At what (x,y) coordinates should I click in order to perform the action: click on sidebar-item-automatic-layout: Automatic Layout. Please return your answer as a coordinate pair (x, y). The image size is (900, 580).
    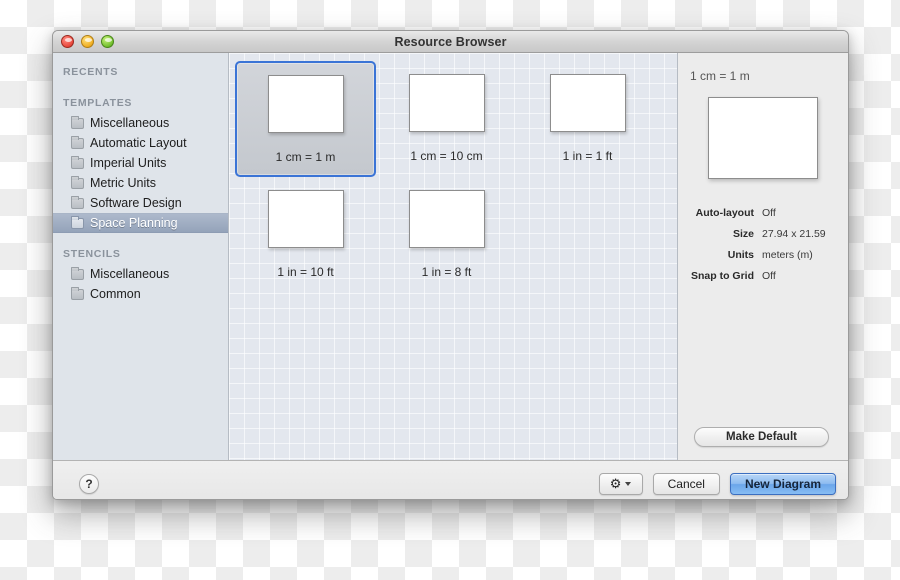
    Looking at the image, I should click on (140, 143).